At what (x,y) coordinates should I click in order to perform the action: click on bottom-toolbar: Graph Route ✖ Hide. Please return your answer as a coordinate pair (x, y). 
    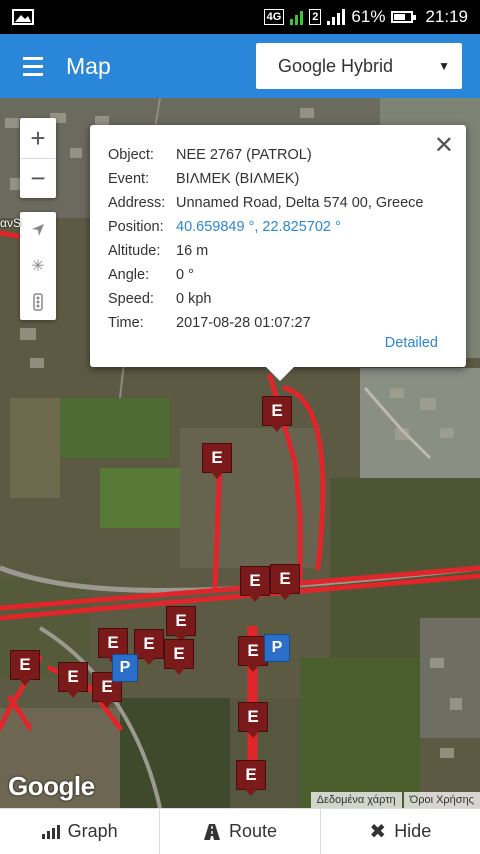
    Looking at the image, I should click on (240, 831).